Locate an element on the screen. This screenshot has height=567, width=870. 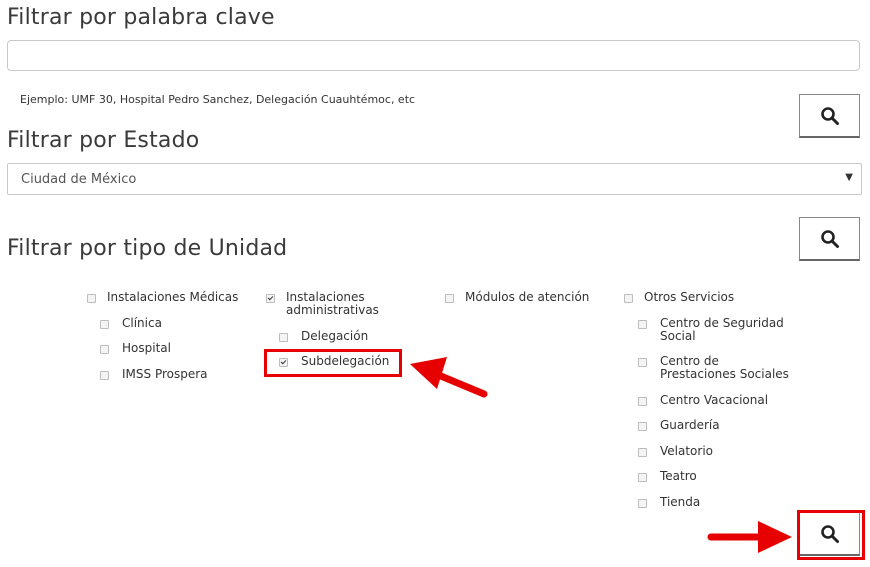
checkbox-clinica: Clínica is located at coordinates (131, 323).